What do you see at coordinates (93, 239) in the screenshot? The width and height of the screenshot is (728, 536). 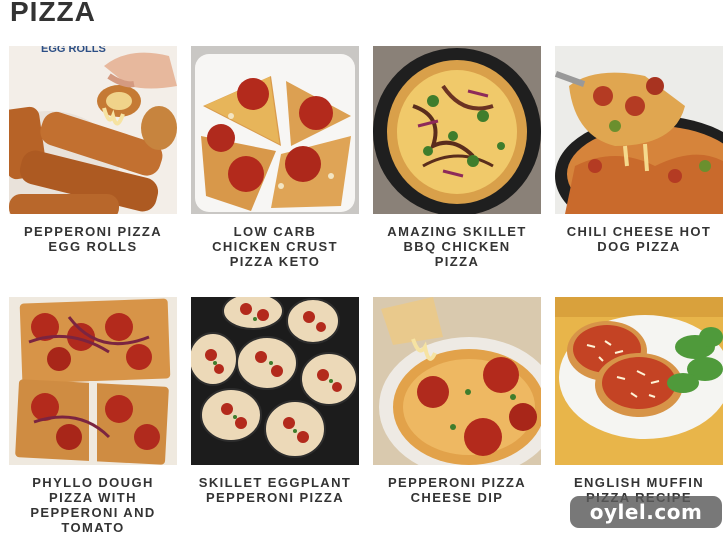 I see `recipe-title: PEPPERONI PIZZA EGG ROLLS` at bounding box center [93, 239].